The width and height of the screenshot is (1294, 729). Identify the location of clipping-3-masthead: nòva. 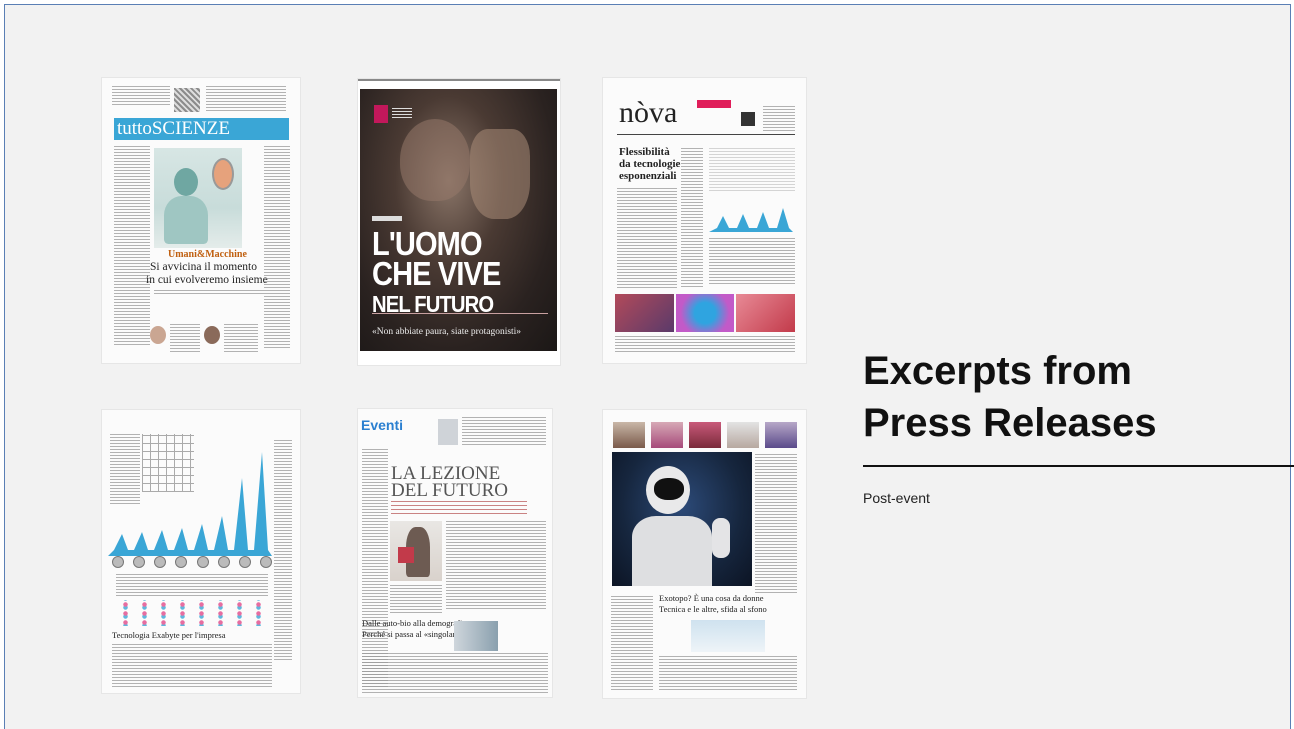
(648, 112).